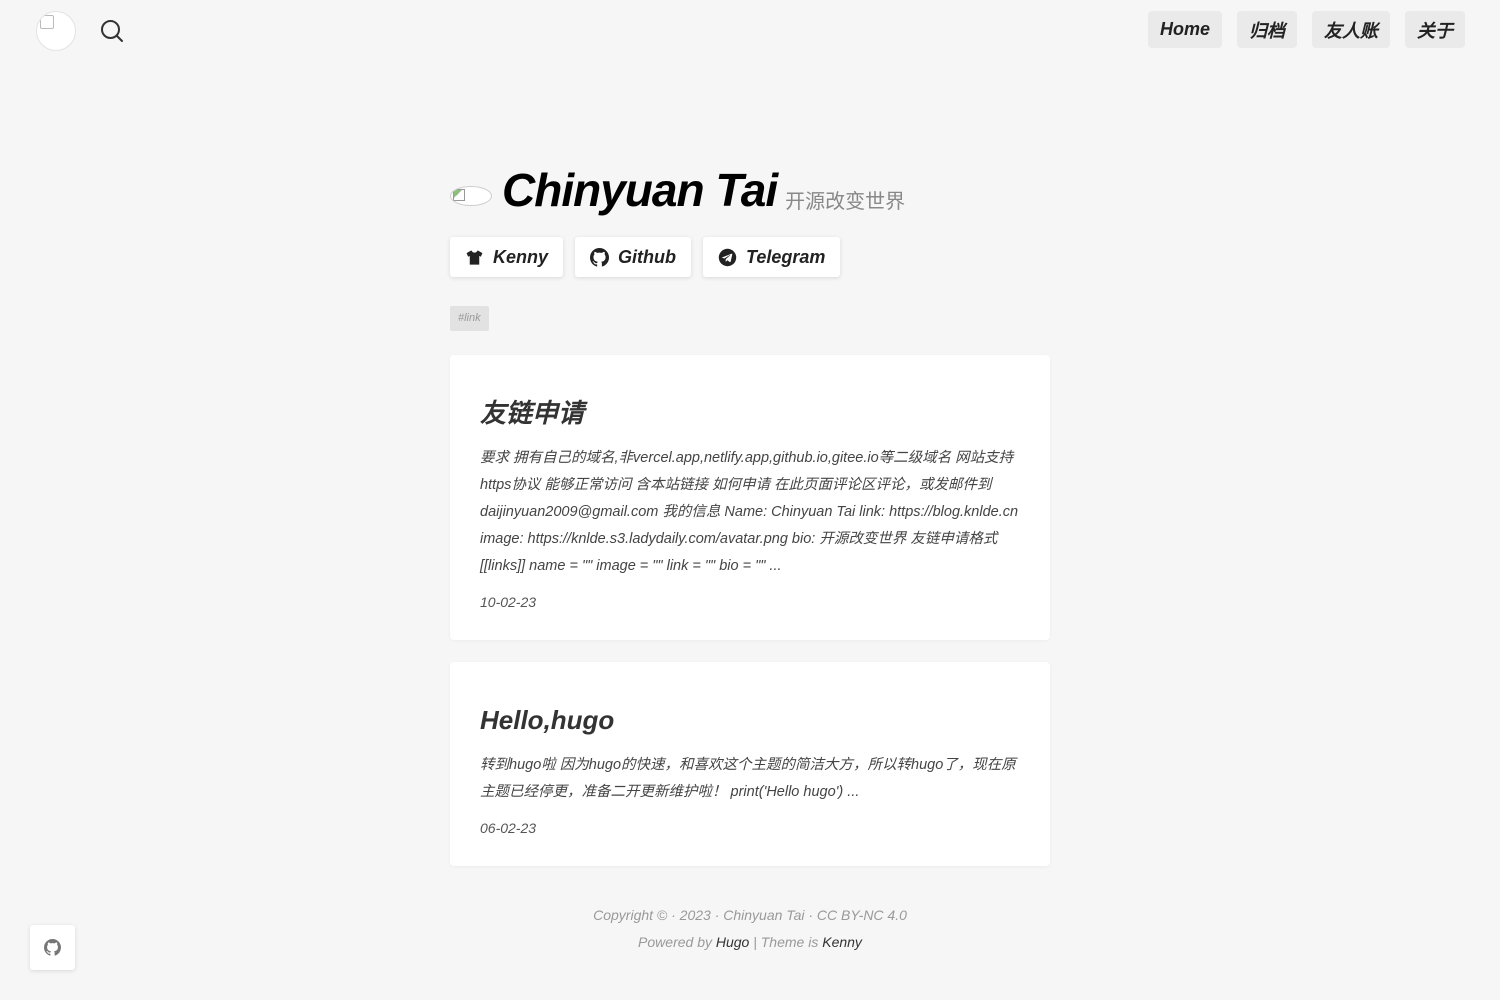 The height and width of the screenshot is (1000, 1500). What do you see at coordinates (732, 942) in the screenshot?
I see `hugo-link: Hugo` at bounding box center [732, 942].